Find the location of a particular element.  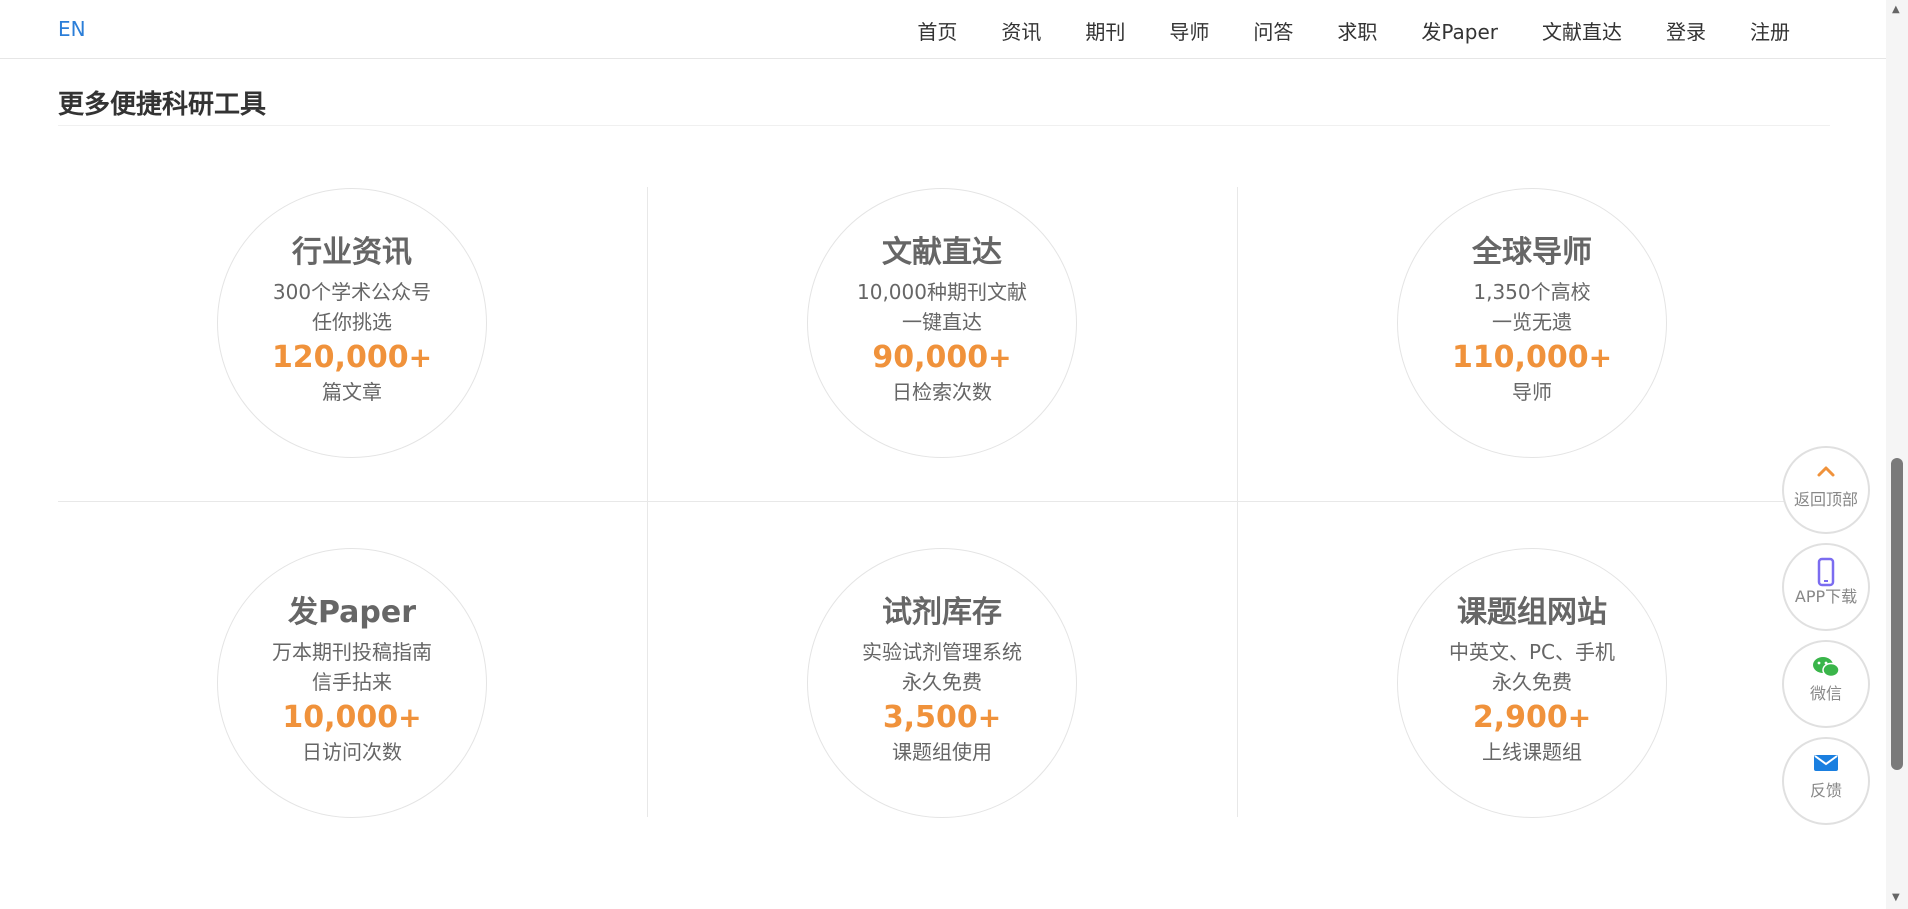

tool-title: 发Paper is located at coordinates (352, 612).